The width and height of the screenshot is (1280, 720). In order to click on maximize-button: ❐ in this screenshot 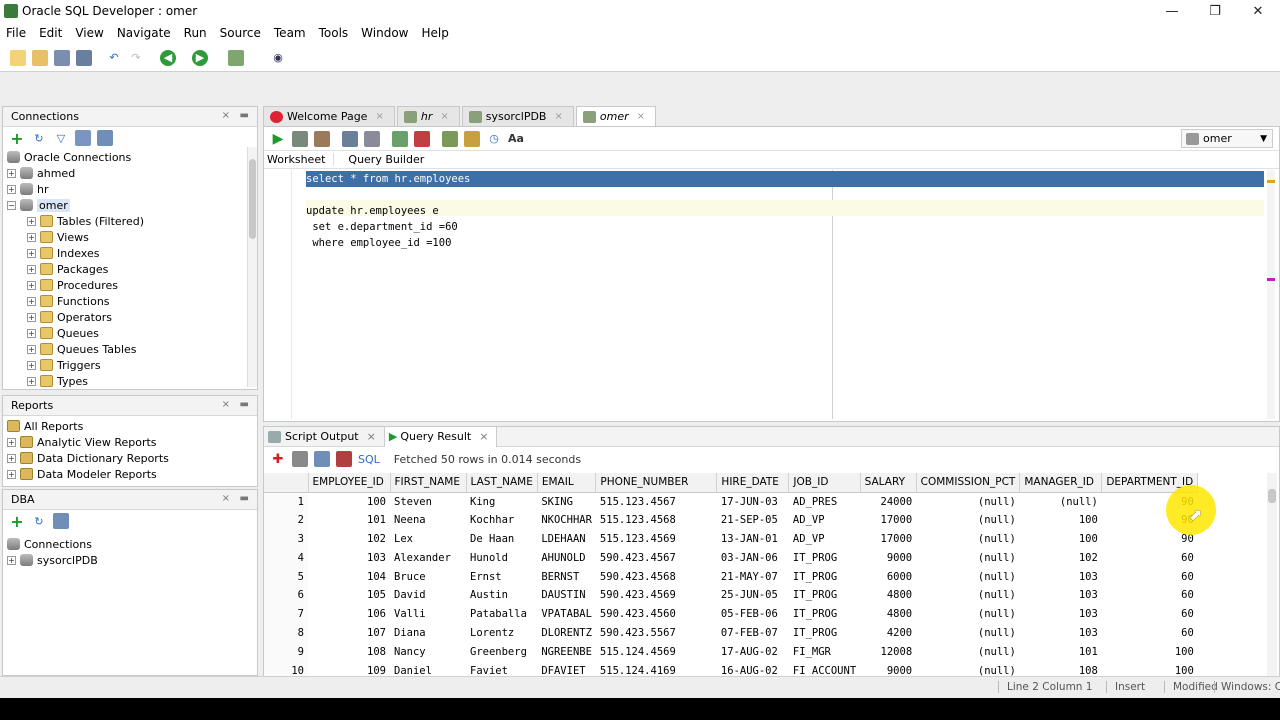, I will do `click(1215, 11)`.